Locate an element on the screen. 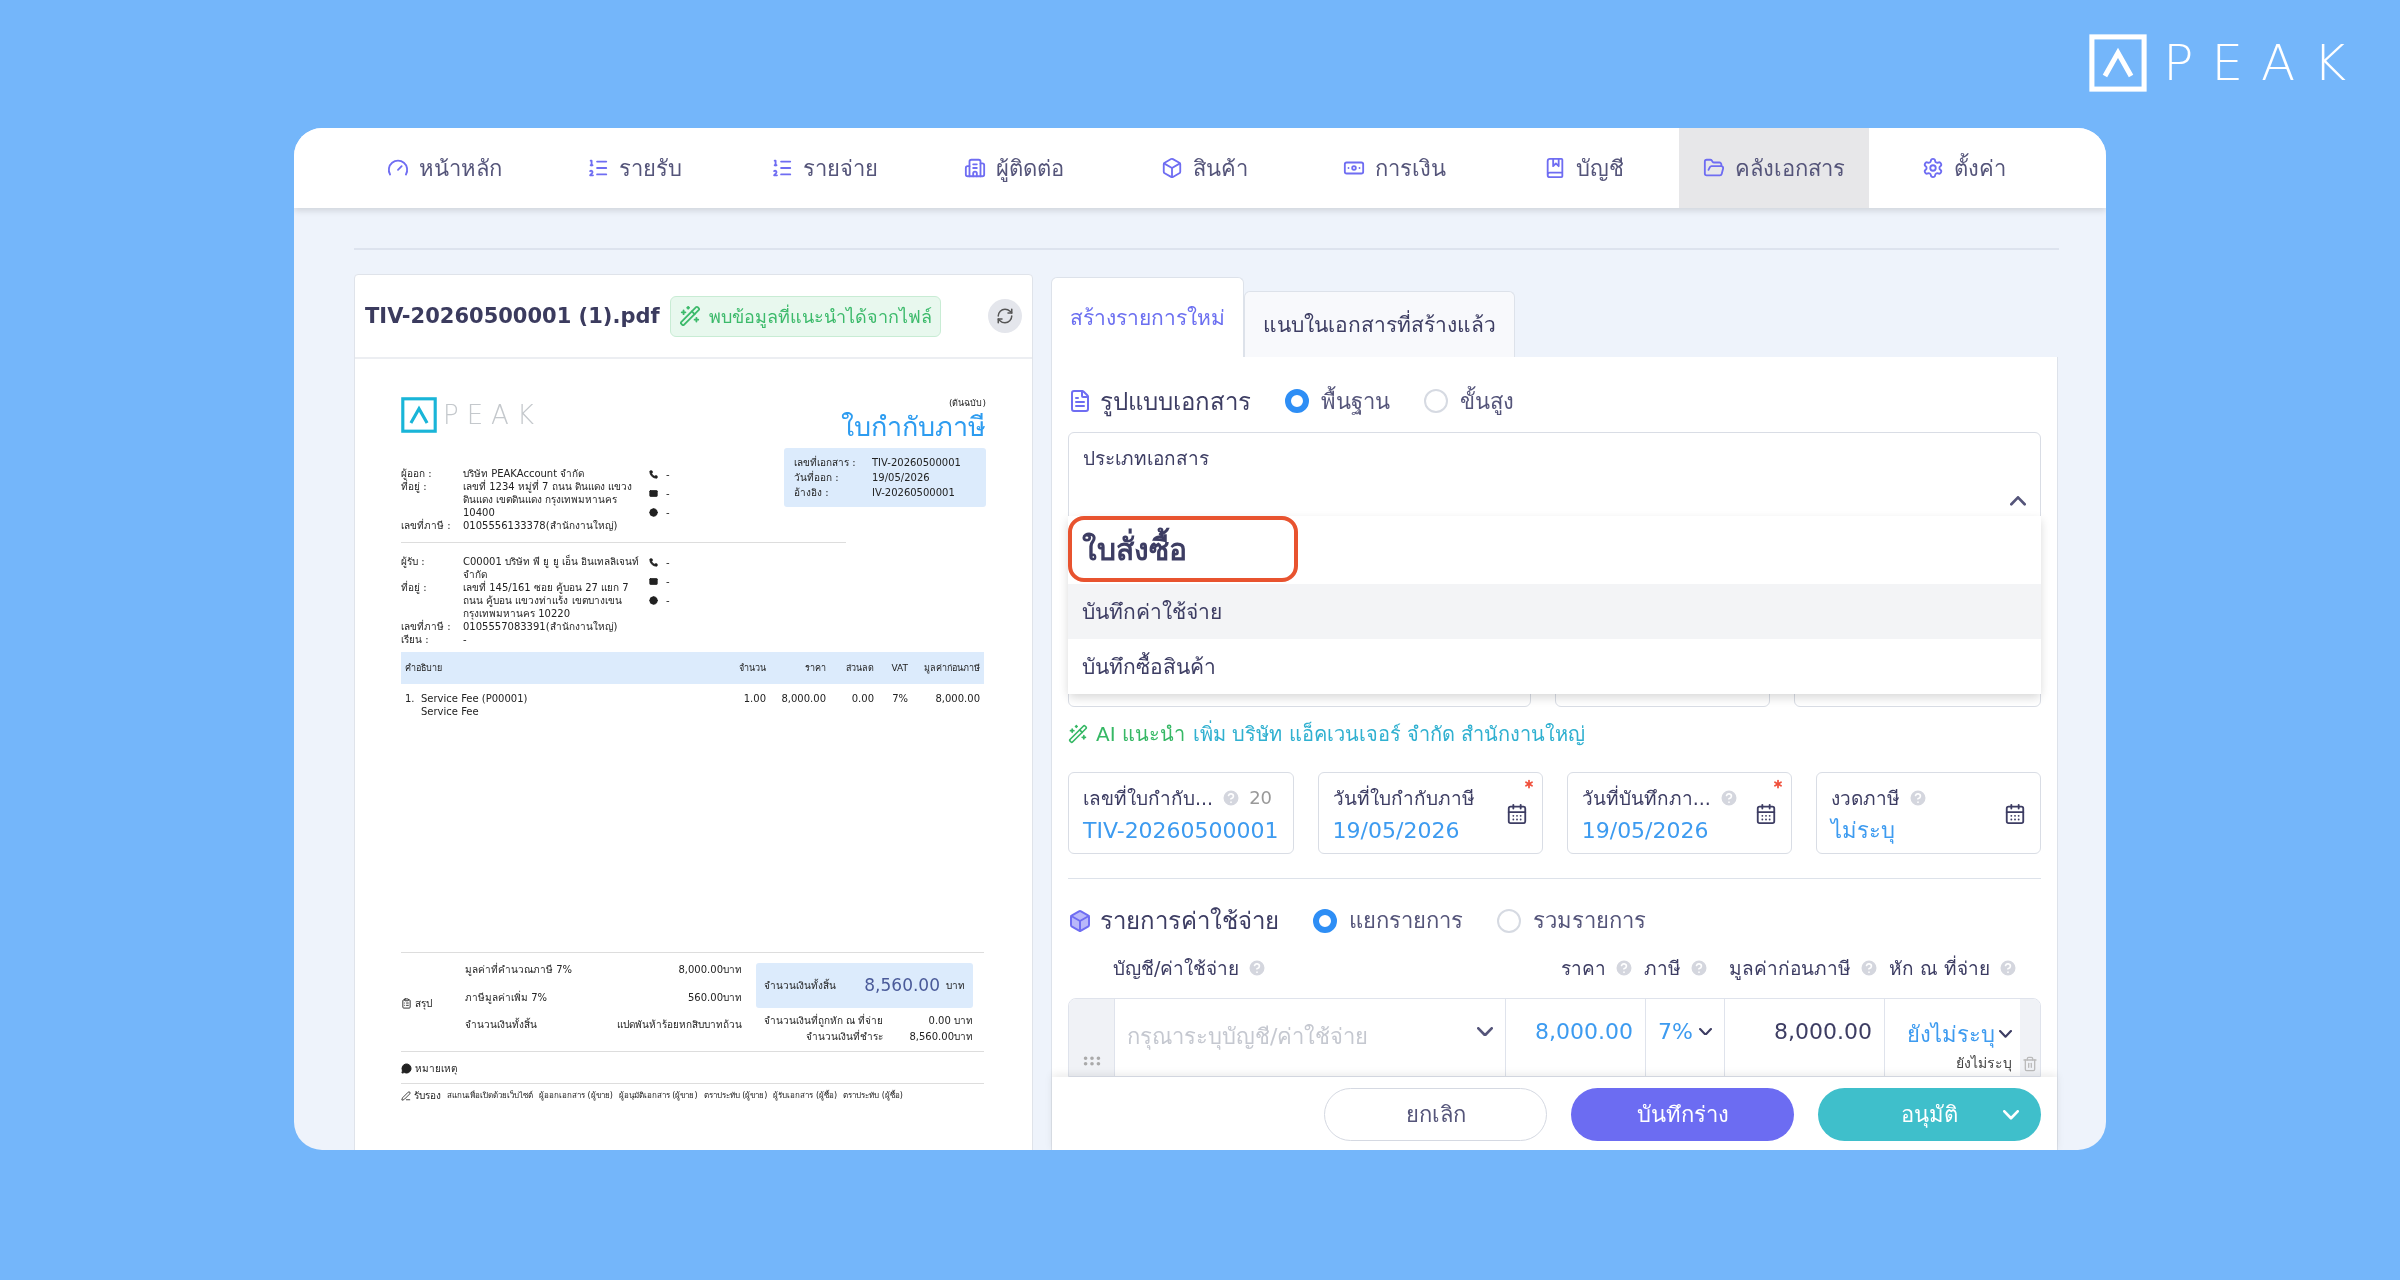 The image size is (2400, 1280). amount-input: 8,000.00 is located at coordinates (1804, 1037).